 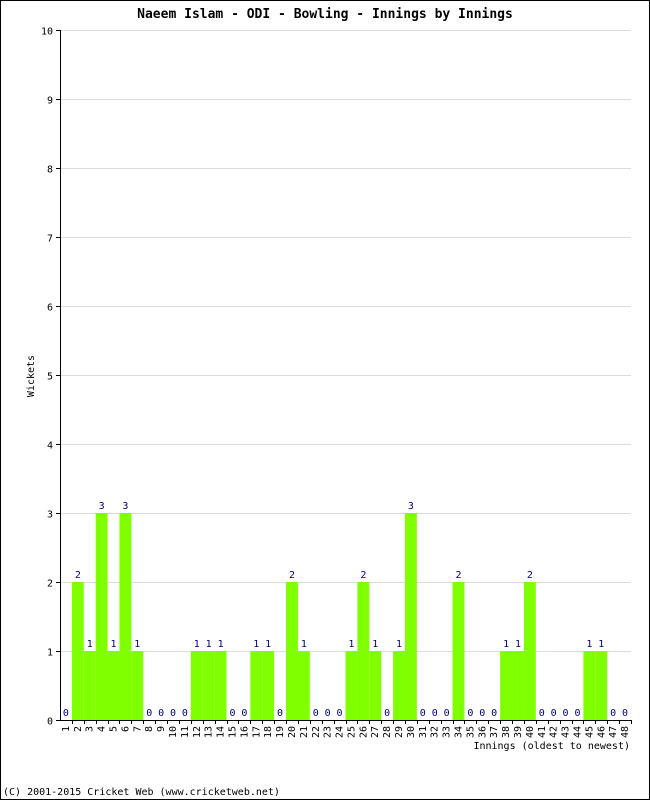 What do you see at coordinates (340, 732) in the screenshot?
I see `x-tick-label: 24` at bounding box center [340, 732].